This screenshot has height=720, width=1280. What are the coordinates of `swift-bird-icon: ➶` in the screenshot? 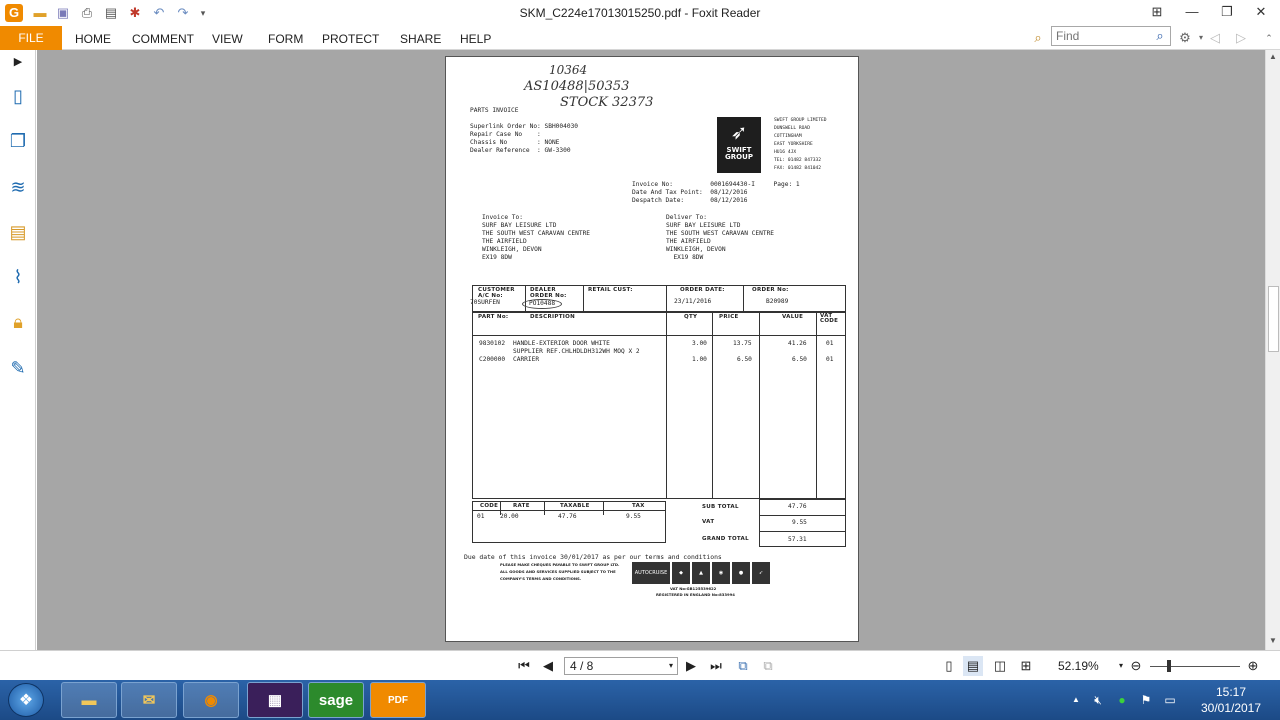 It's located at (739, 132).